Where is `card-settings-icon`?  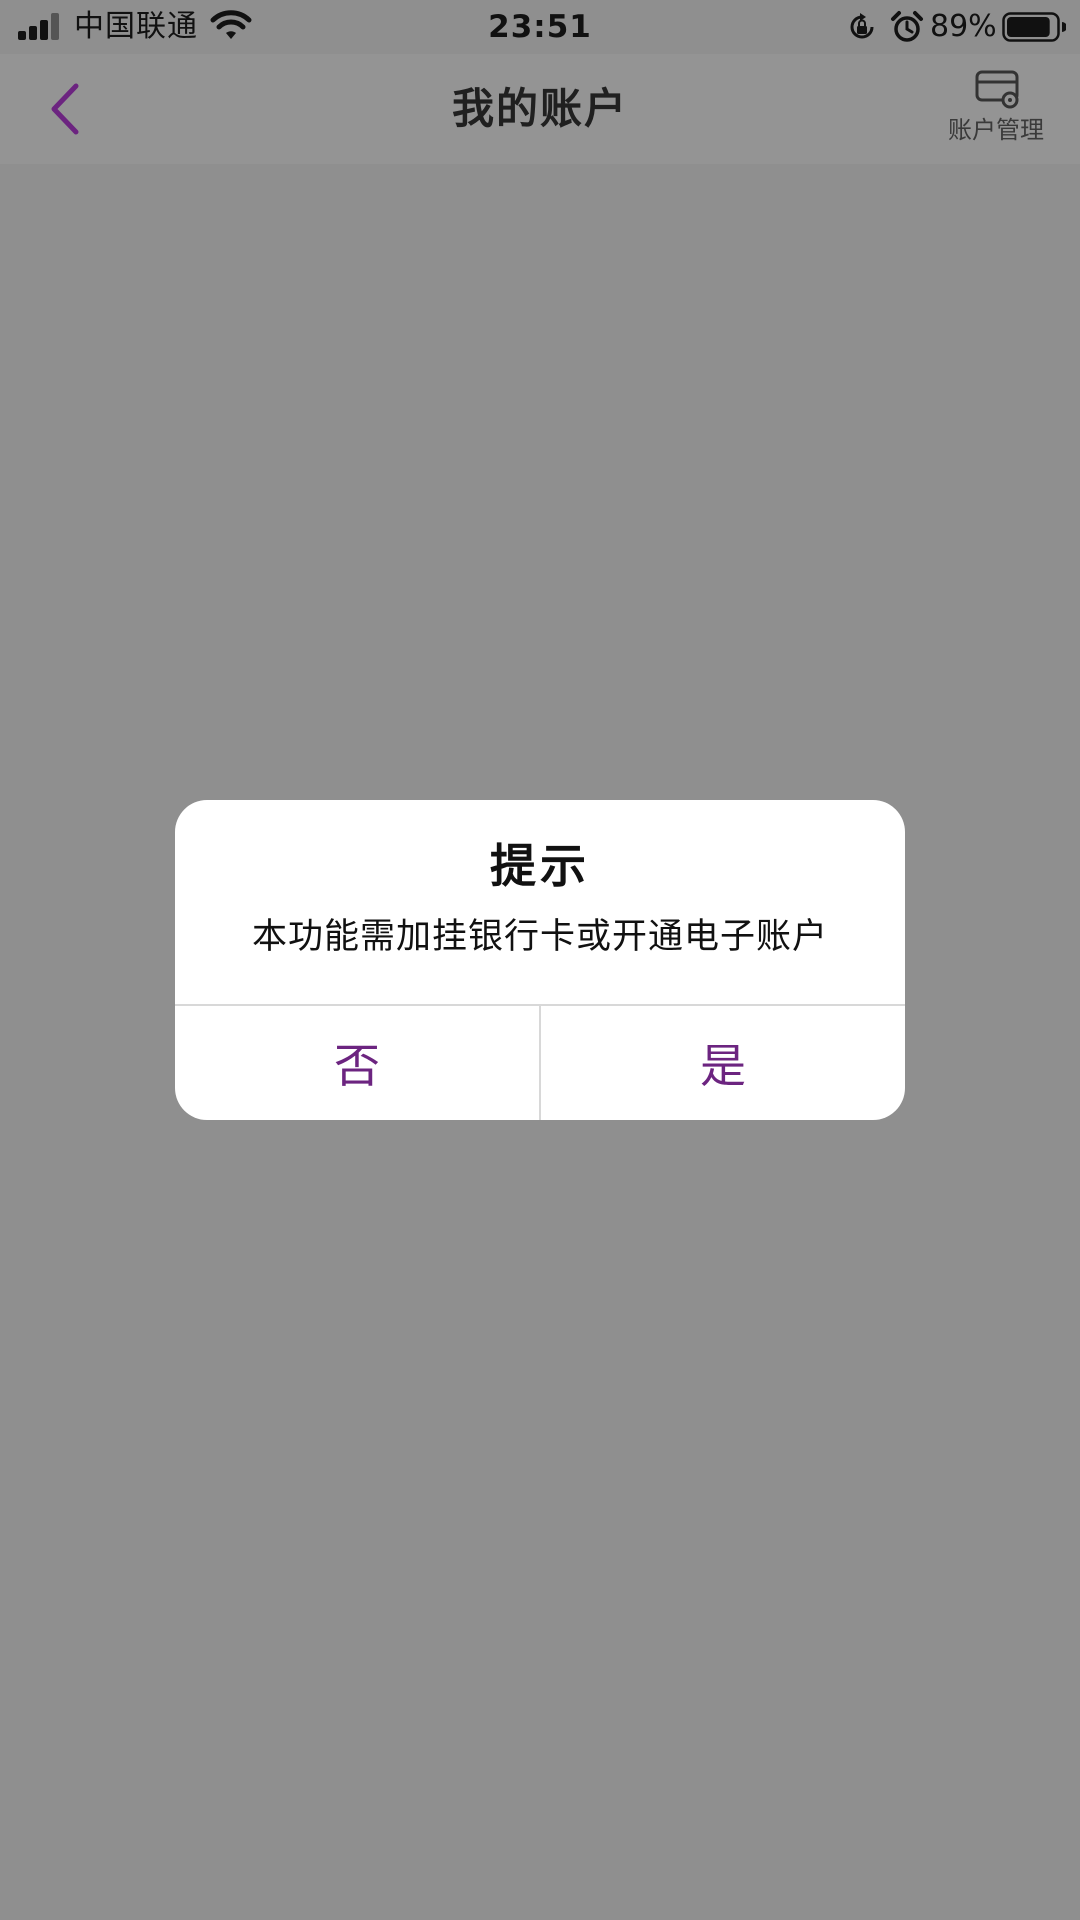
card-settings-icon is located at coordinates (997, 89).